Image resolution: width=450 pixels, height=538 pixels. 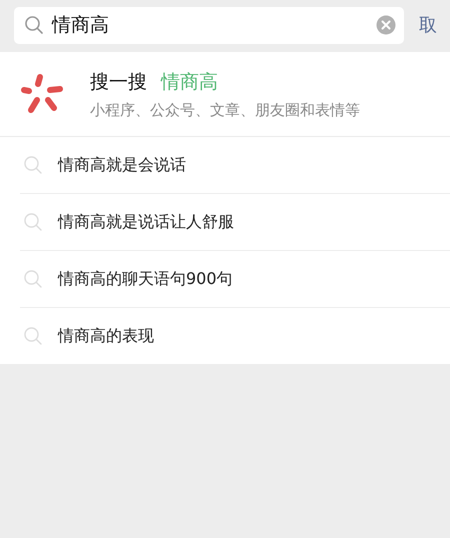 I want to click on sparkle-logo-icon, so click(x=42, y=94).